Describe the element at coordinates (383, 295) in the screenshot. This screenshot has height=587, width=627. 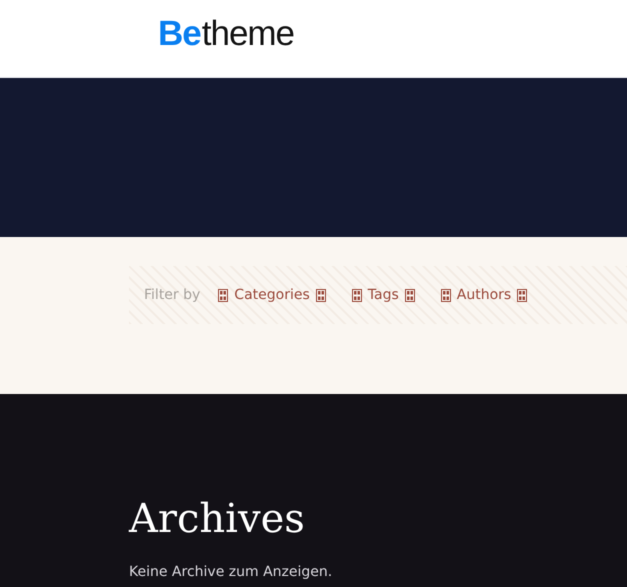
I see `filter-link: Tags` at that location.